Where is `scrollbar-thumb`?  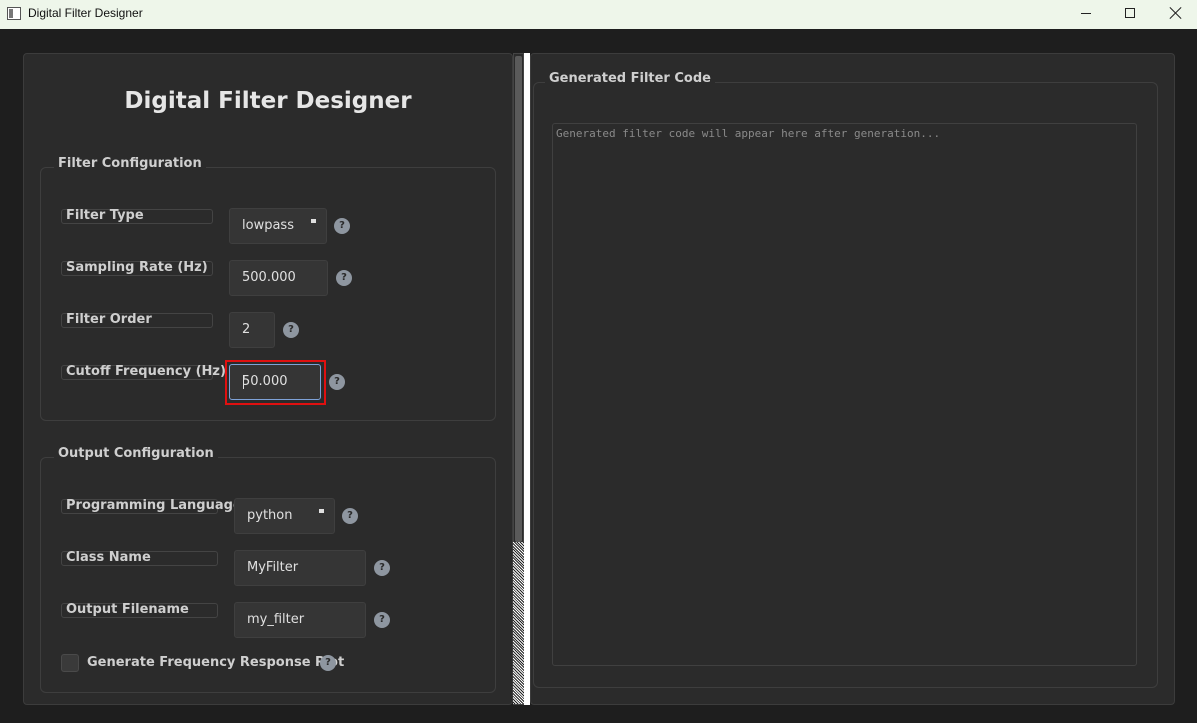 scrollbar-thumb is located at coordinates (518, 299).